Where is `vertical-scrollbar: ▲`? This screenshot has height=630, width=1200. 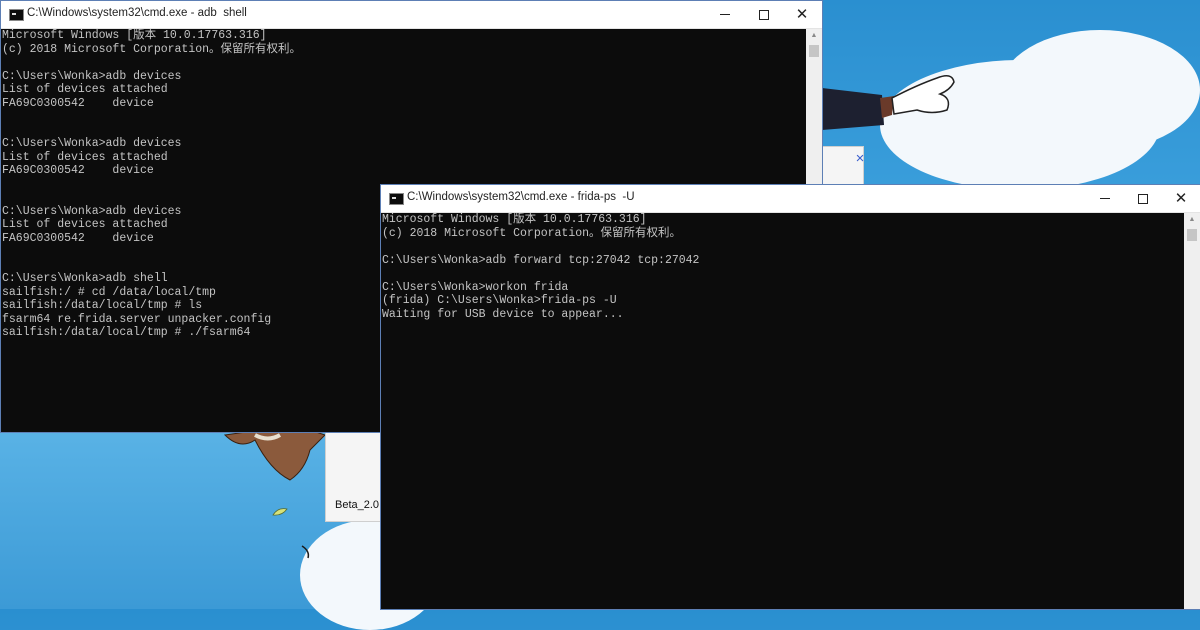
vertical-scrollbar: ▲ is located at coordinates (1192, 411).